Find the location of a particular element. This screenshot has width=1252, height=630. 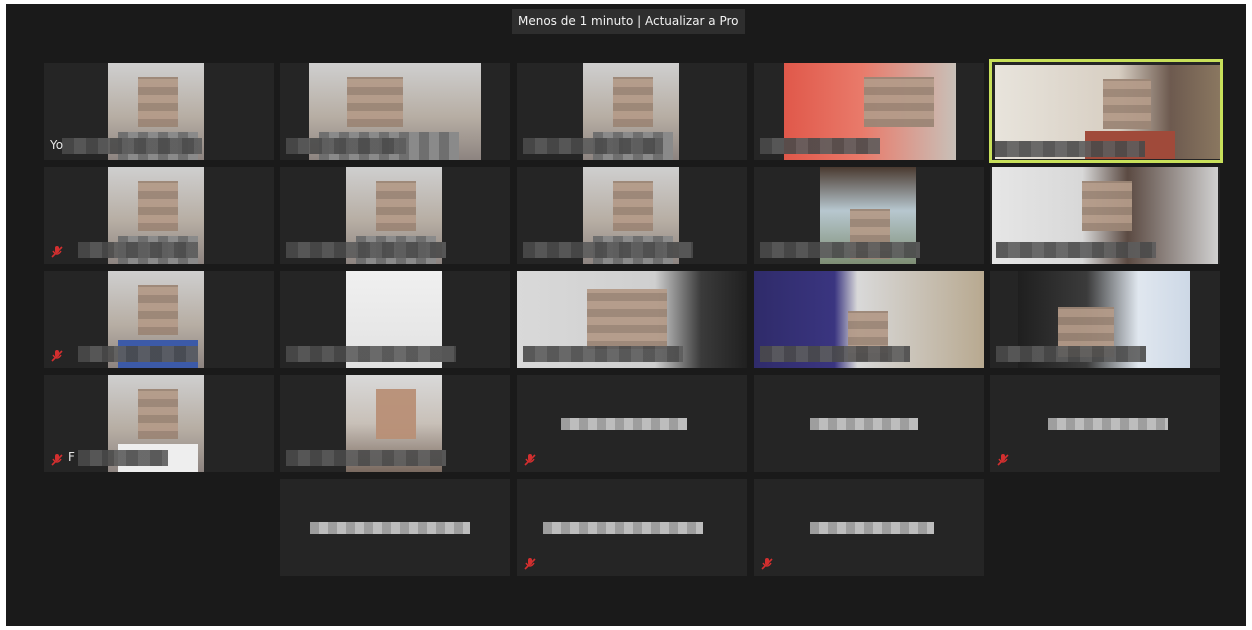

participant-tile: Yo is located at coordinates (159, 111).